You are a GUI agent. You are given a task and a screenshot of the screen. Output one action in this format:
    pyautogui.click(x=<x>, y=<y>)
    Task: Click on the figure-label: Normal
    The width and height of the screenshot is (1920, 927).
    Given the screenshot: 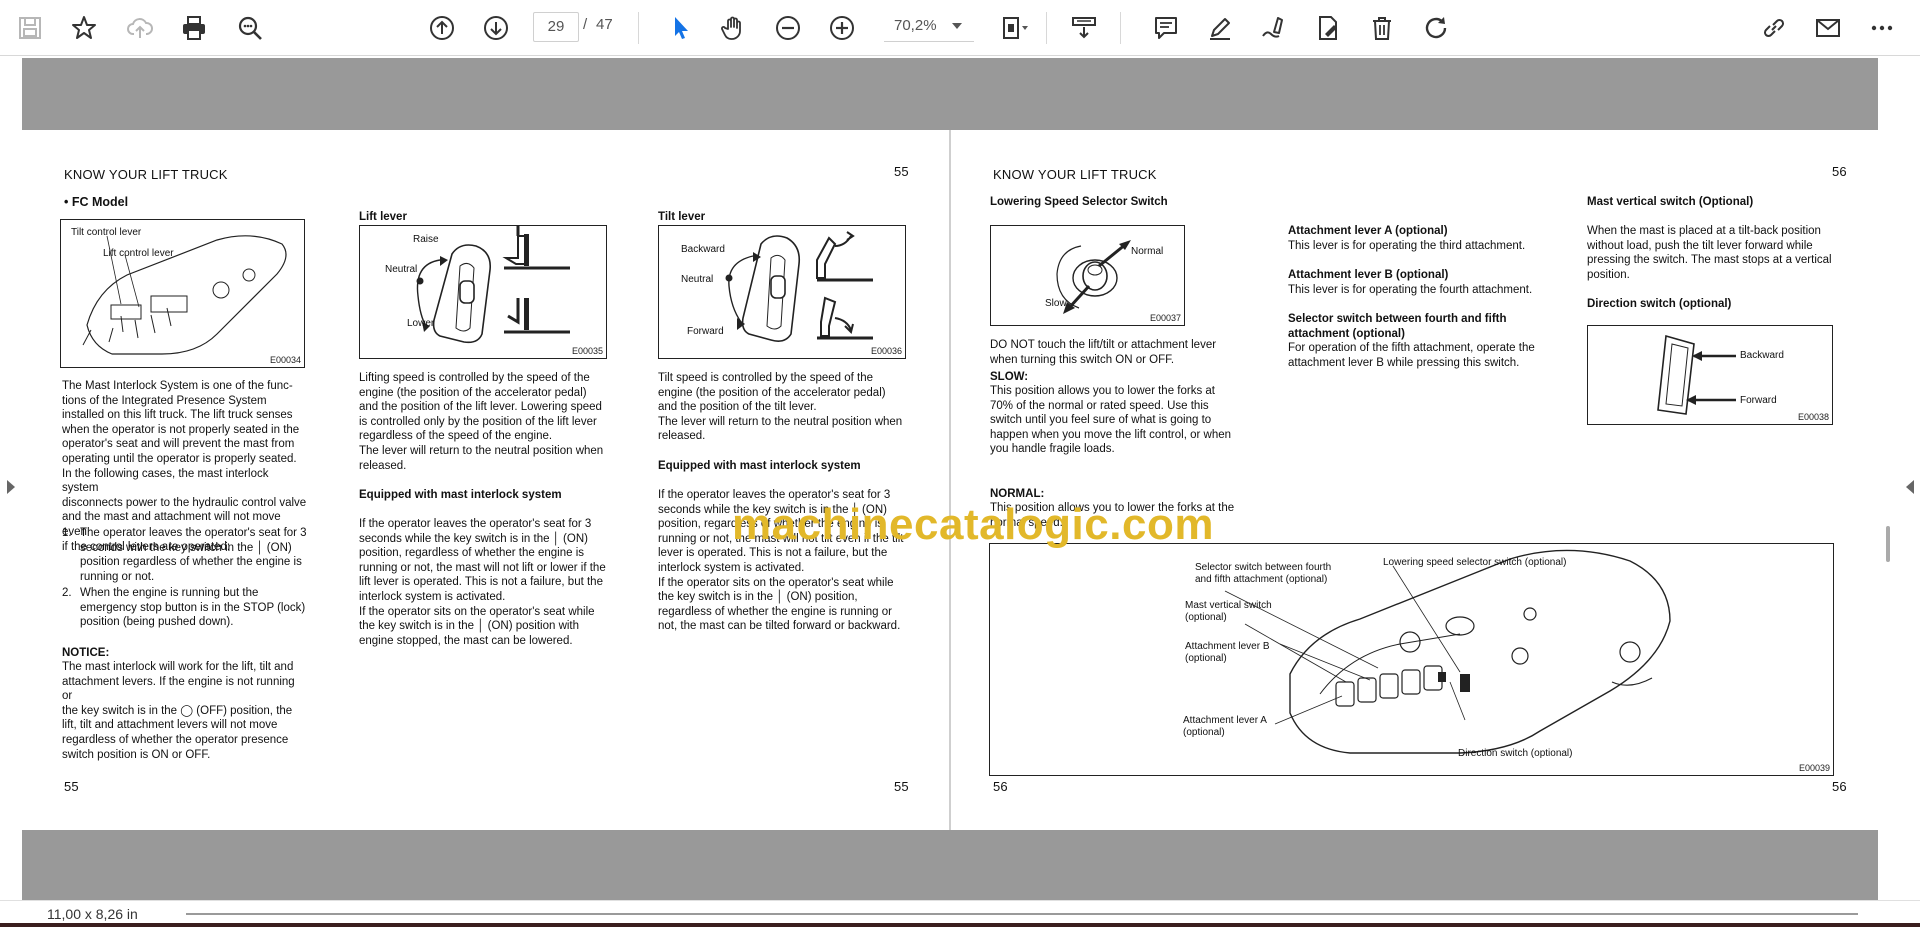 What is the action you would take?
    pyautogui.click(x=1147, y=251)
    